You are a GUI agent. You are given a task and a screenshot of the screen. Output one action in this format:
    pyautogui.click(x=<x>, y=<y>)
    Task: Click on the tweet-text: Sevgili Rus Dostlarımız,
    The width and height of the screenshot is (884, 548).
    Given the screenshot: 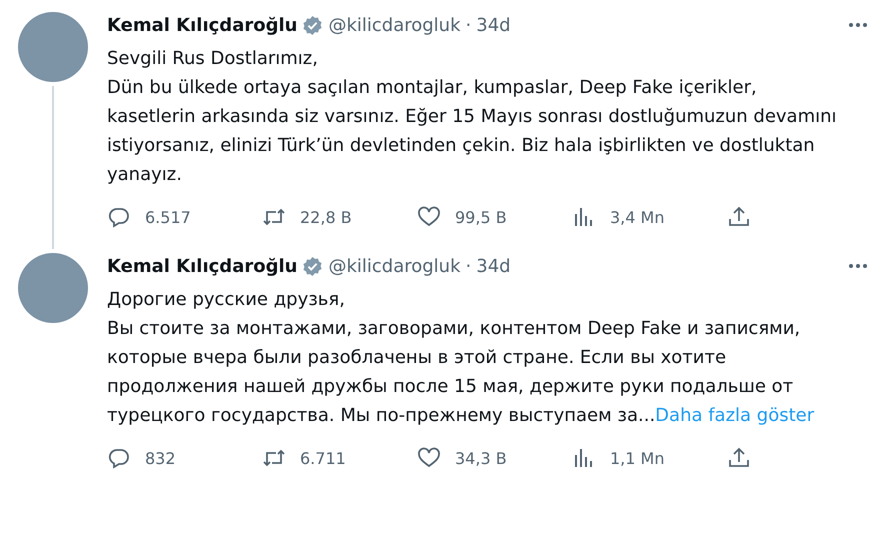 What is the action you would take?
    pyautogui.click(x=213, y=59)
    